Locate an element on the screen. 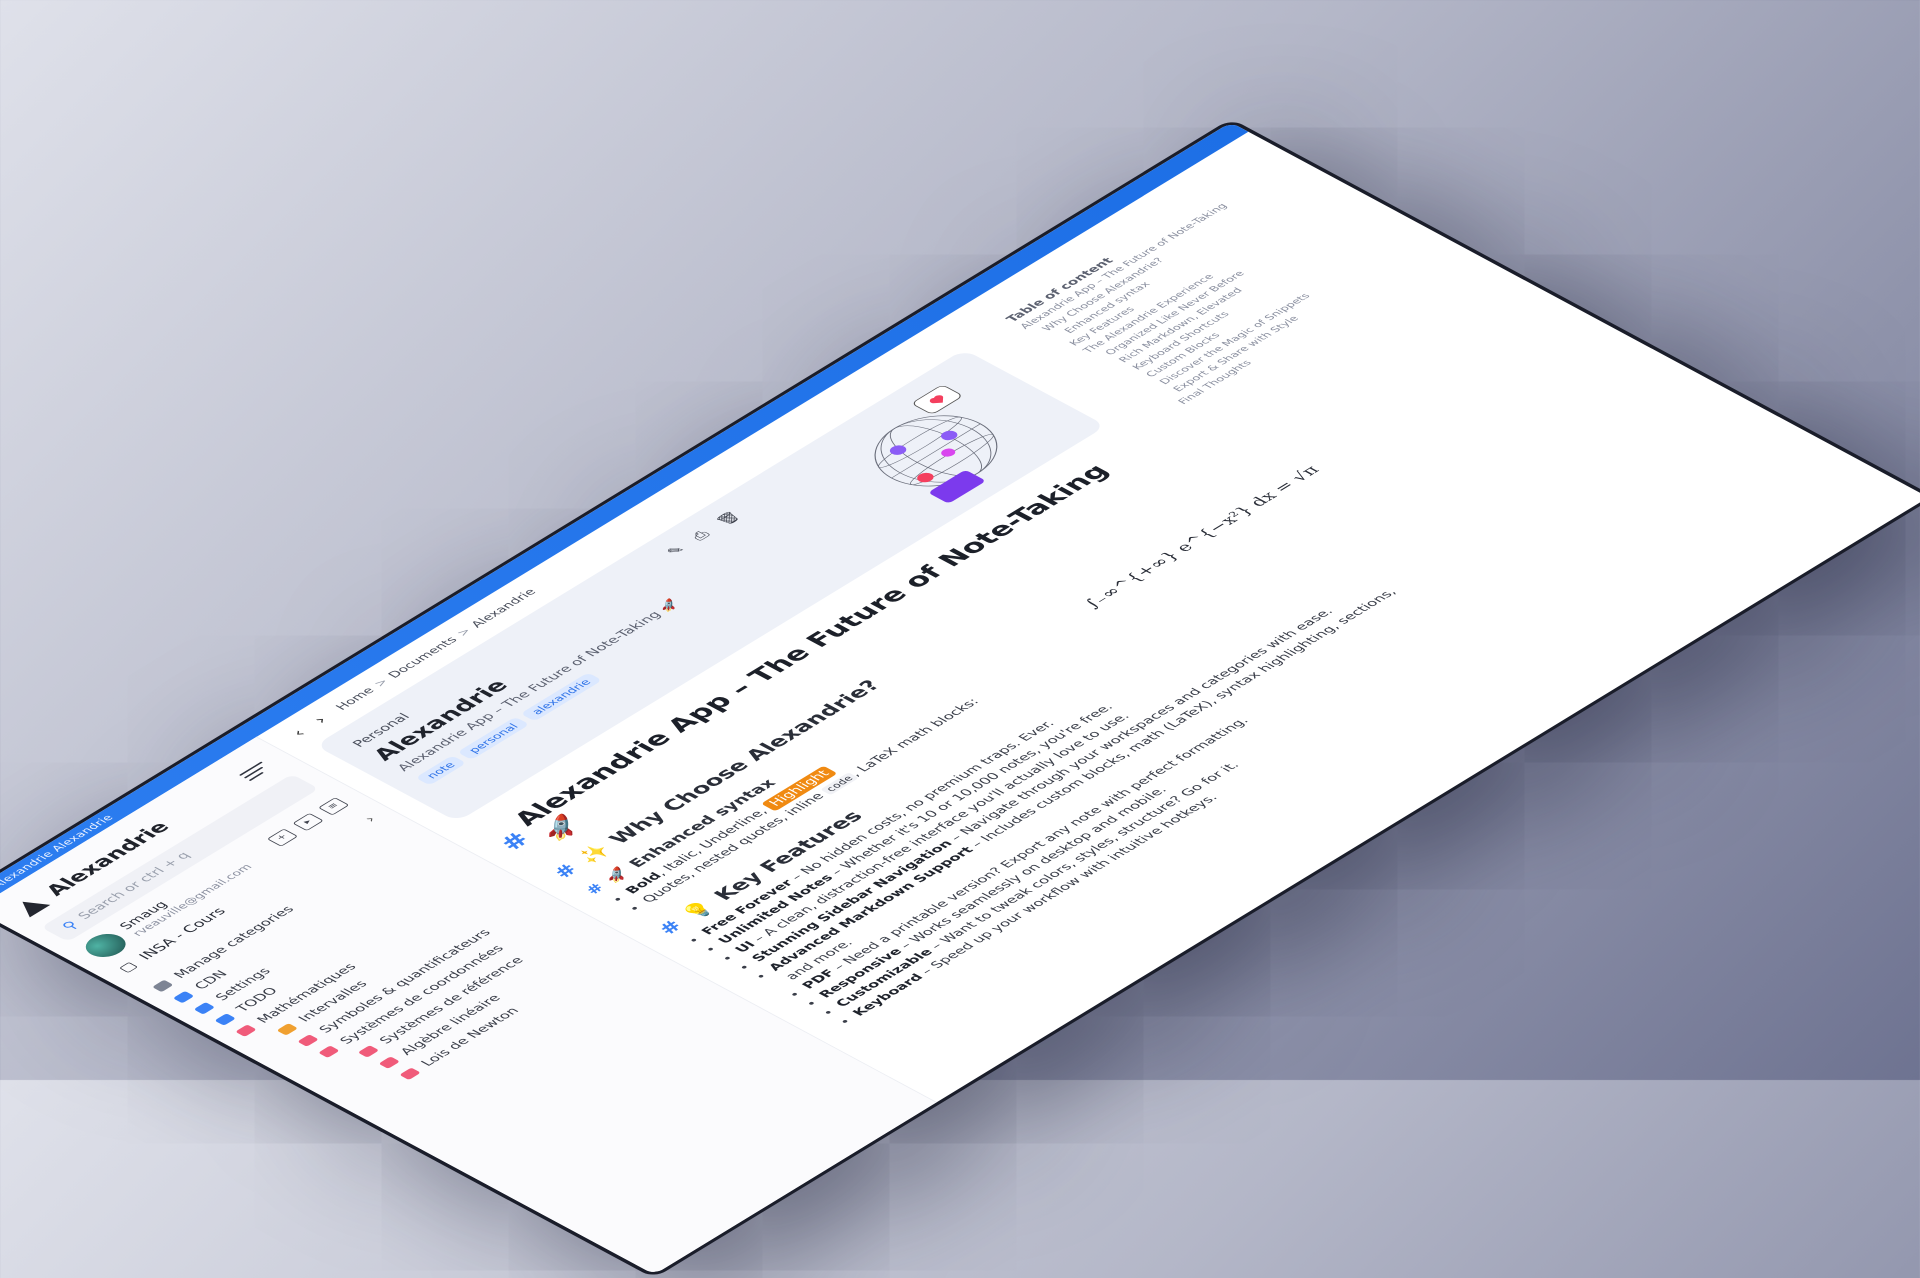 Image resolution: width=1920 pixels, height=1278 pixels. settings-panel-icon: ≡ is located at coordinates (333, 806).